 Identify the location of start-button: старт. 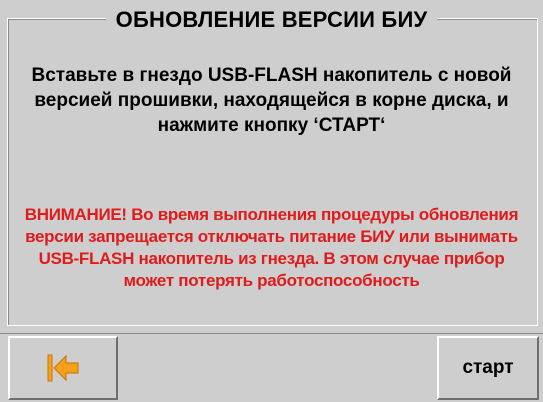
(488, 368).